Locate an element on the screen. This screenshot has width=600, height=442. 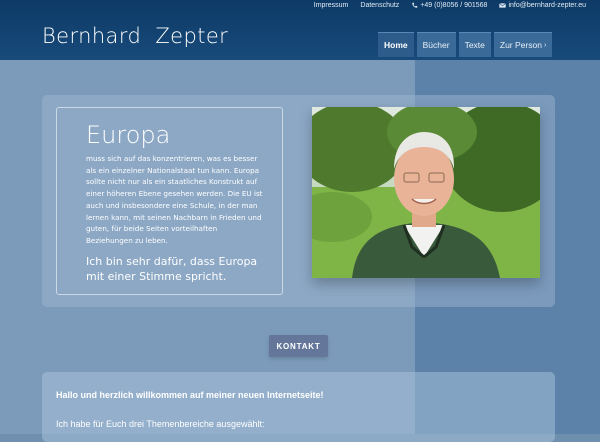
nav-item-label: Bücher is located at coordinates (436, 45).